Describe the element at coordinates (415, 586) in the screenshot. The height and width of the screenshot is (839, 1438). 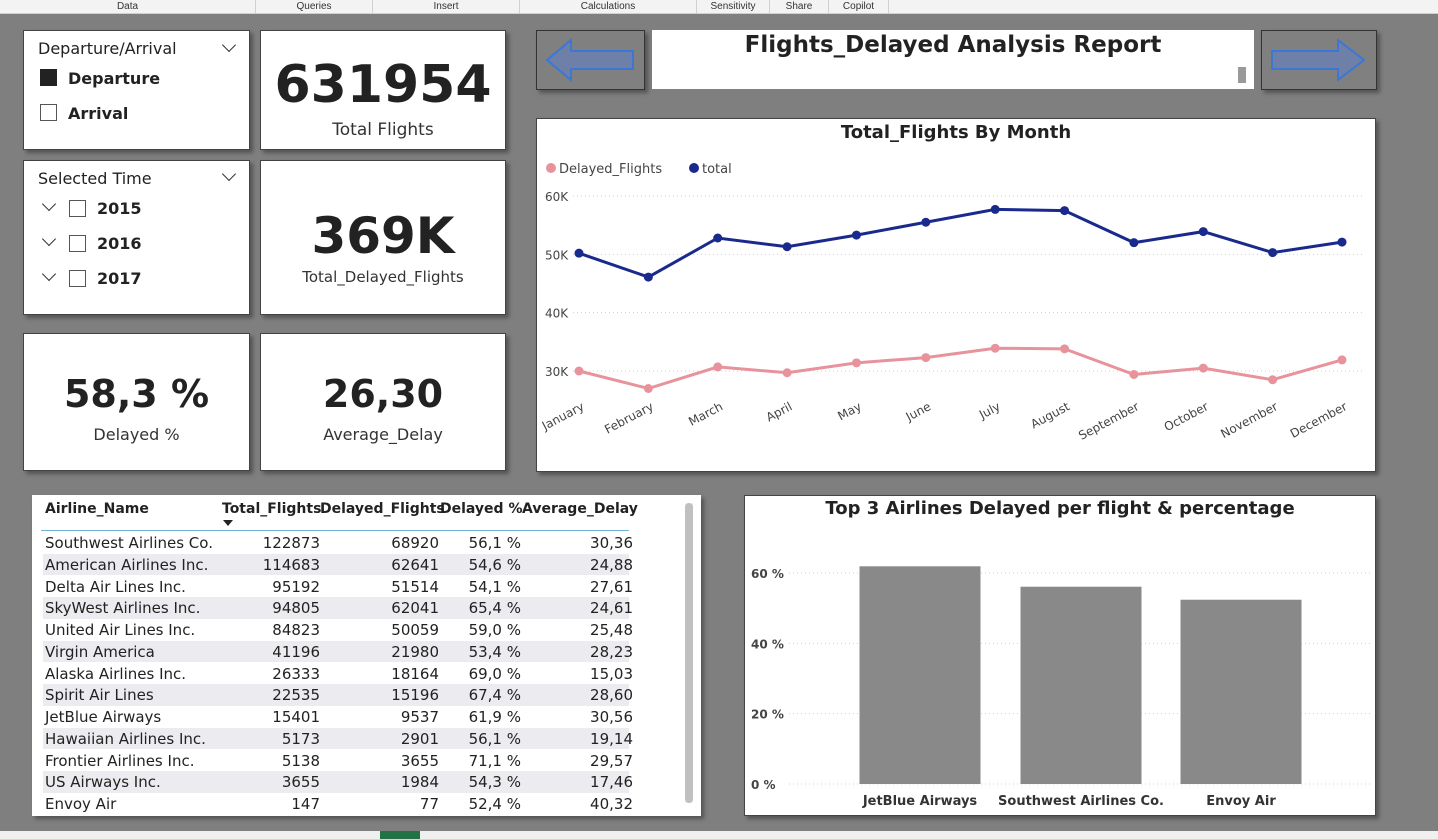
I see `table-cell: 51514` at that location.